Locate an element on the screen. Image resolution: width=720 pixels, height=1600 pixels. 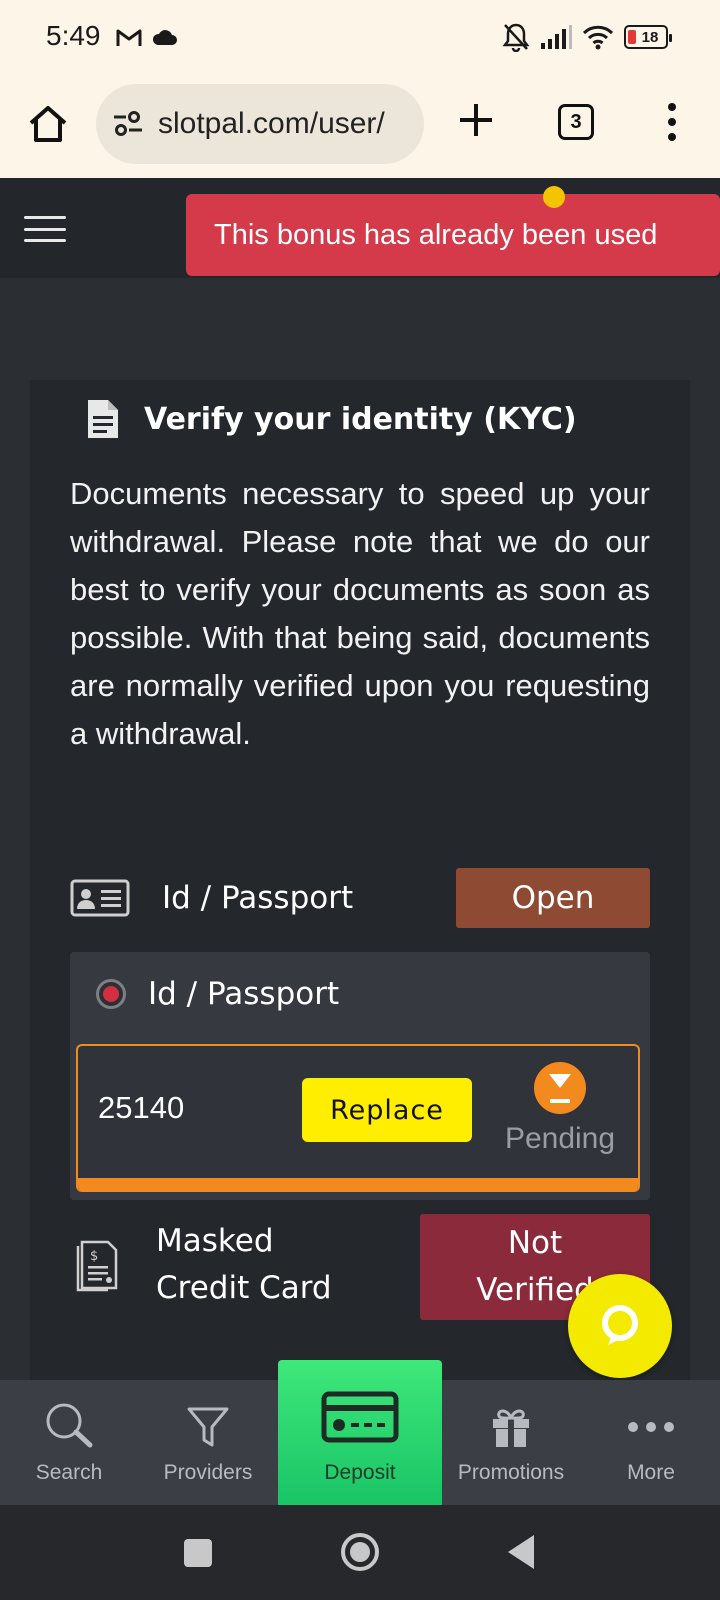
hourglass-icon is located at coordinates (560, 1088).